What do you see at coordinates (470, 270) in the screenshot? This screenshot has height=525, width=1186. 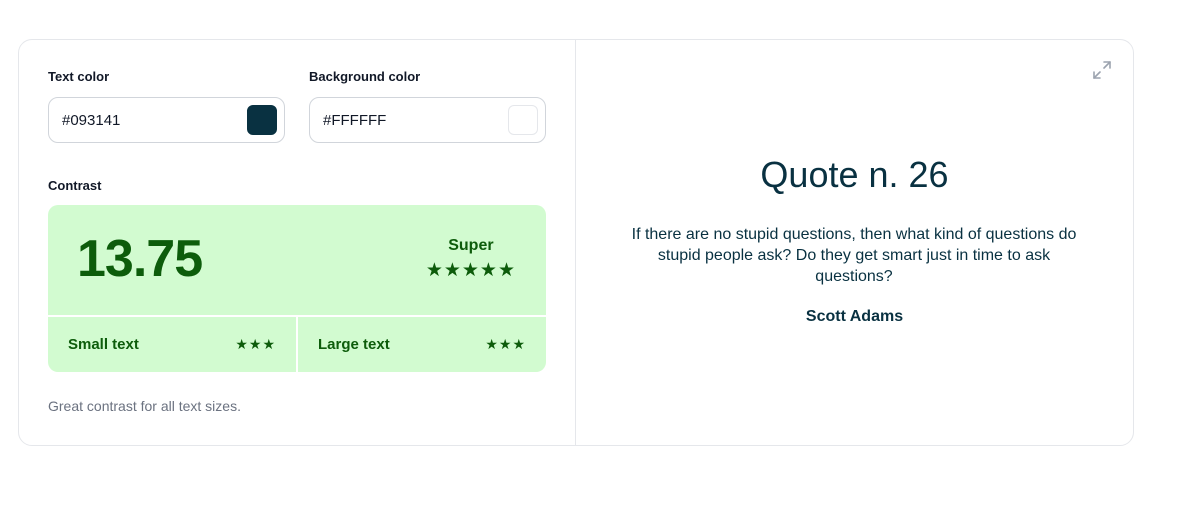 I see `rating-stars-icon: ★★★★★` at bounding box center [470, 270].